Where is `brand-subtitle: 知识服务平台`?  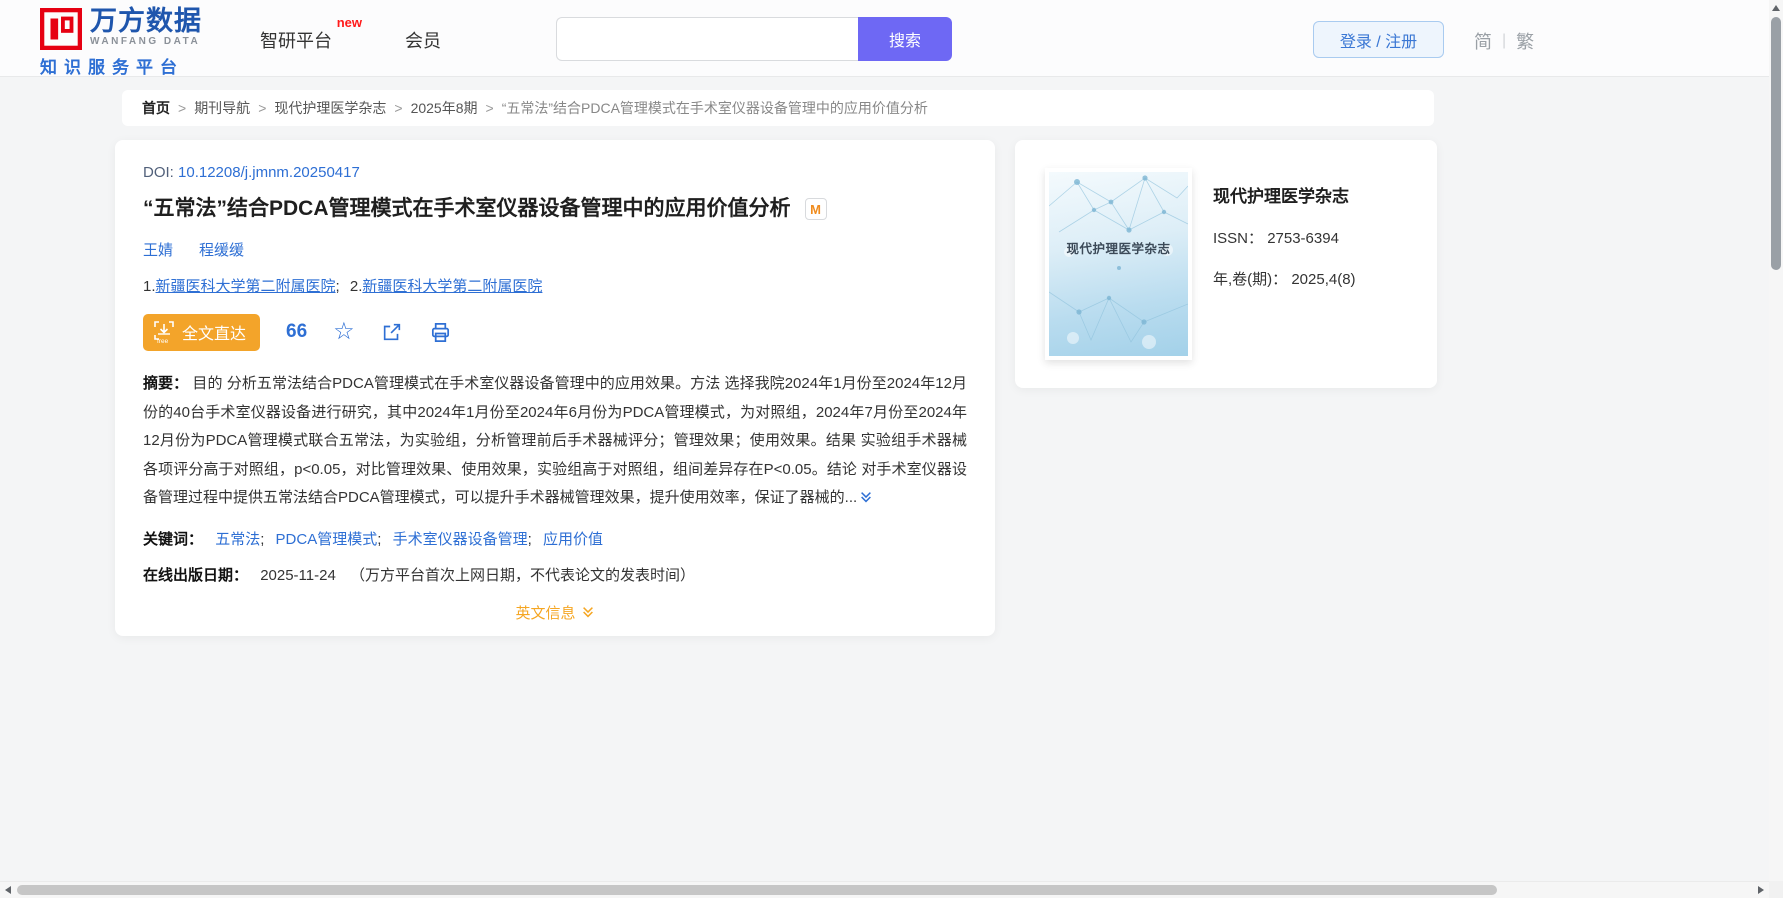 brand-subtitle: 知识服务平台 is located at coordinates (112, 67).